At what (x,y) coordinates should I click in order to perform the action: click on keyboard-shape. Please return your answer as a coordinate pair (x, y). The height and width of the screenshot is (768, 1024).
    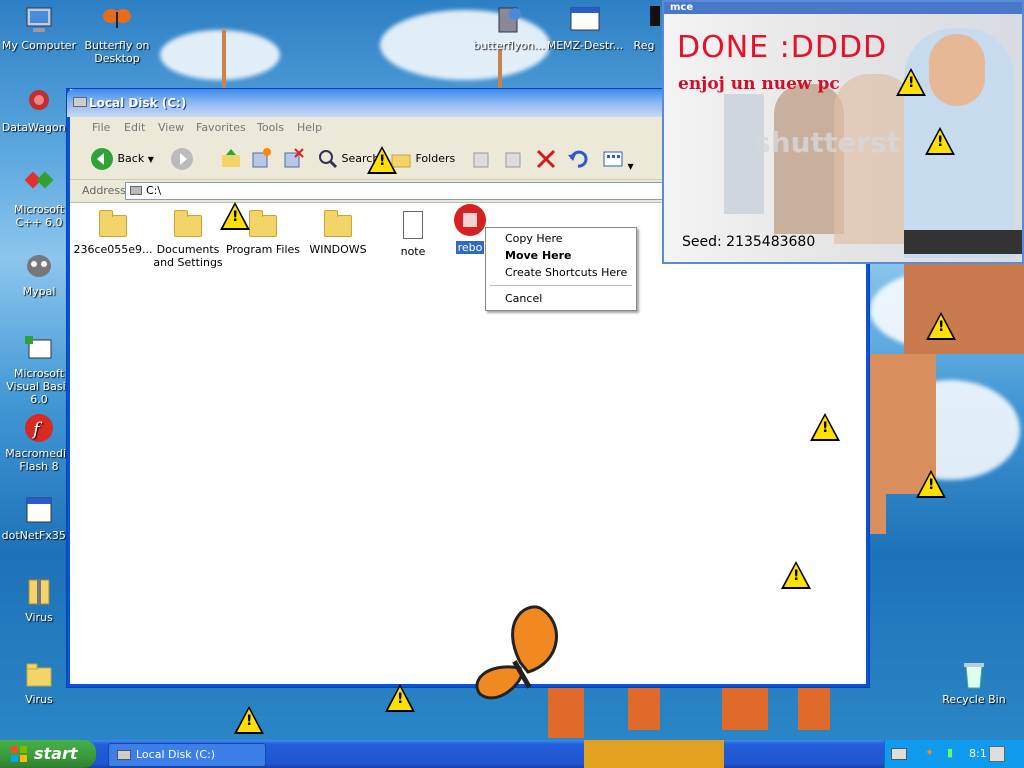
    Looking at the image, I should click on (963, 242).